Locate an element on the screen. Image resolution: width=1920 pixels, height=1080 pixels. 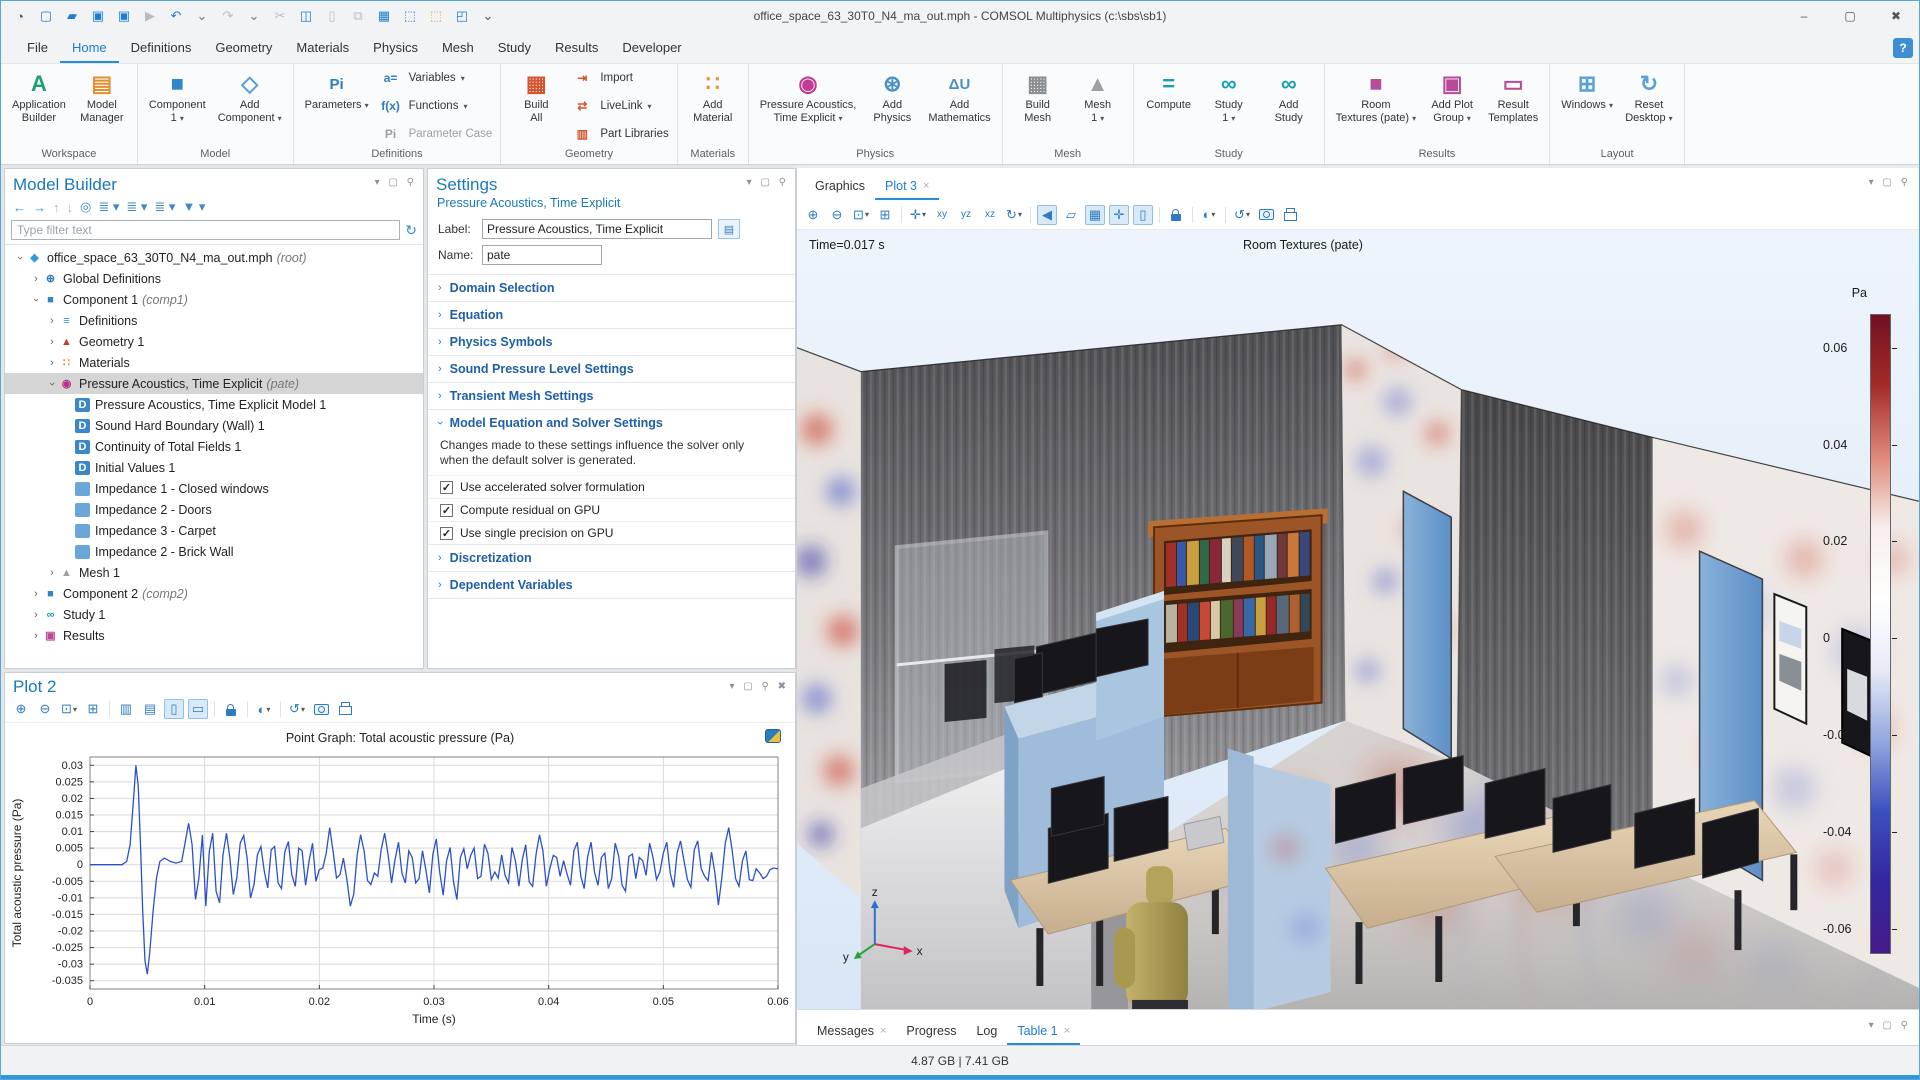
minimize-button: – is located at coordinates (1804, 16).